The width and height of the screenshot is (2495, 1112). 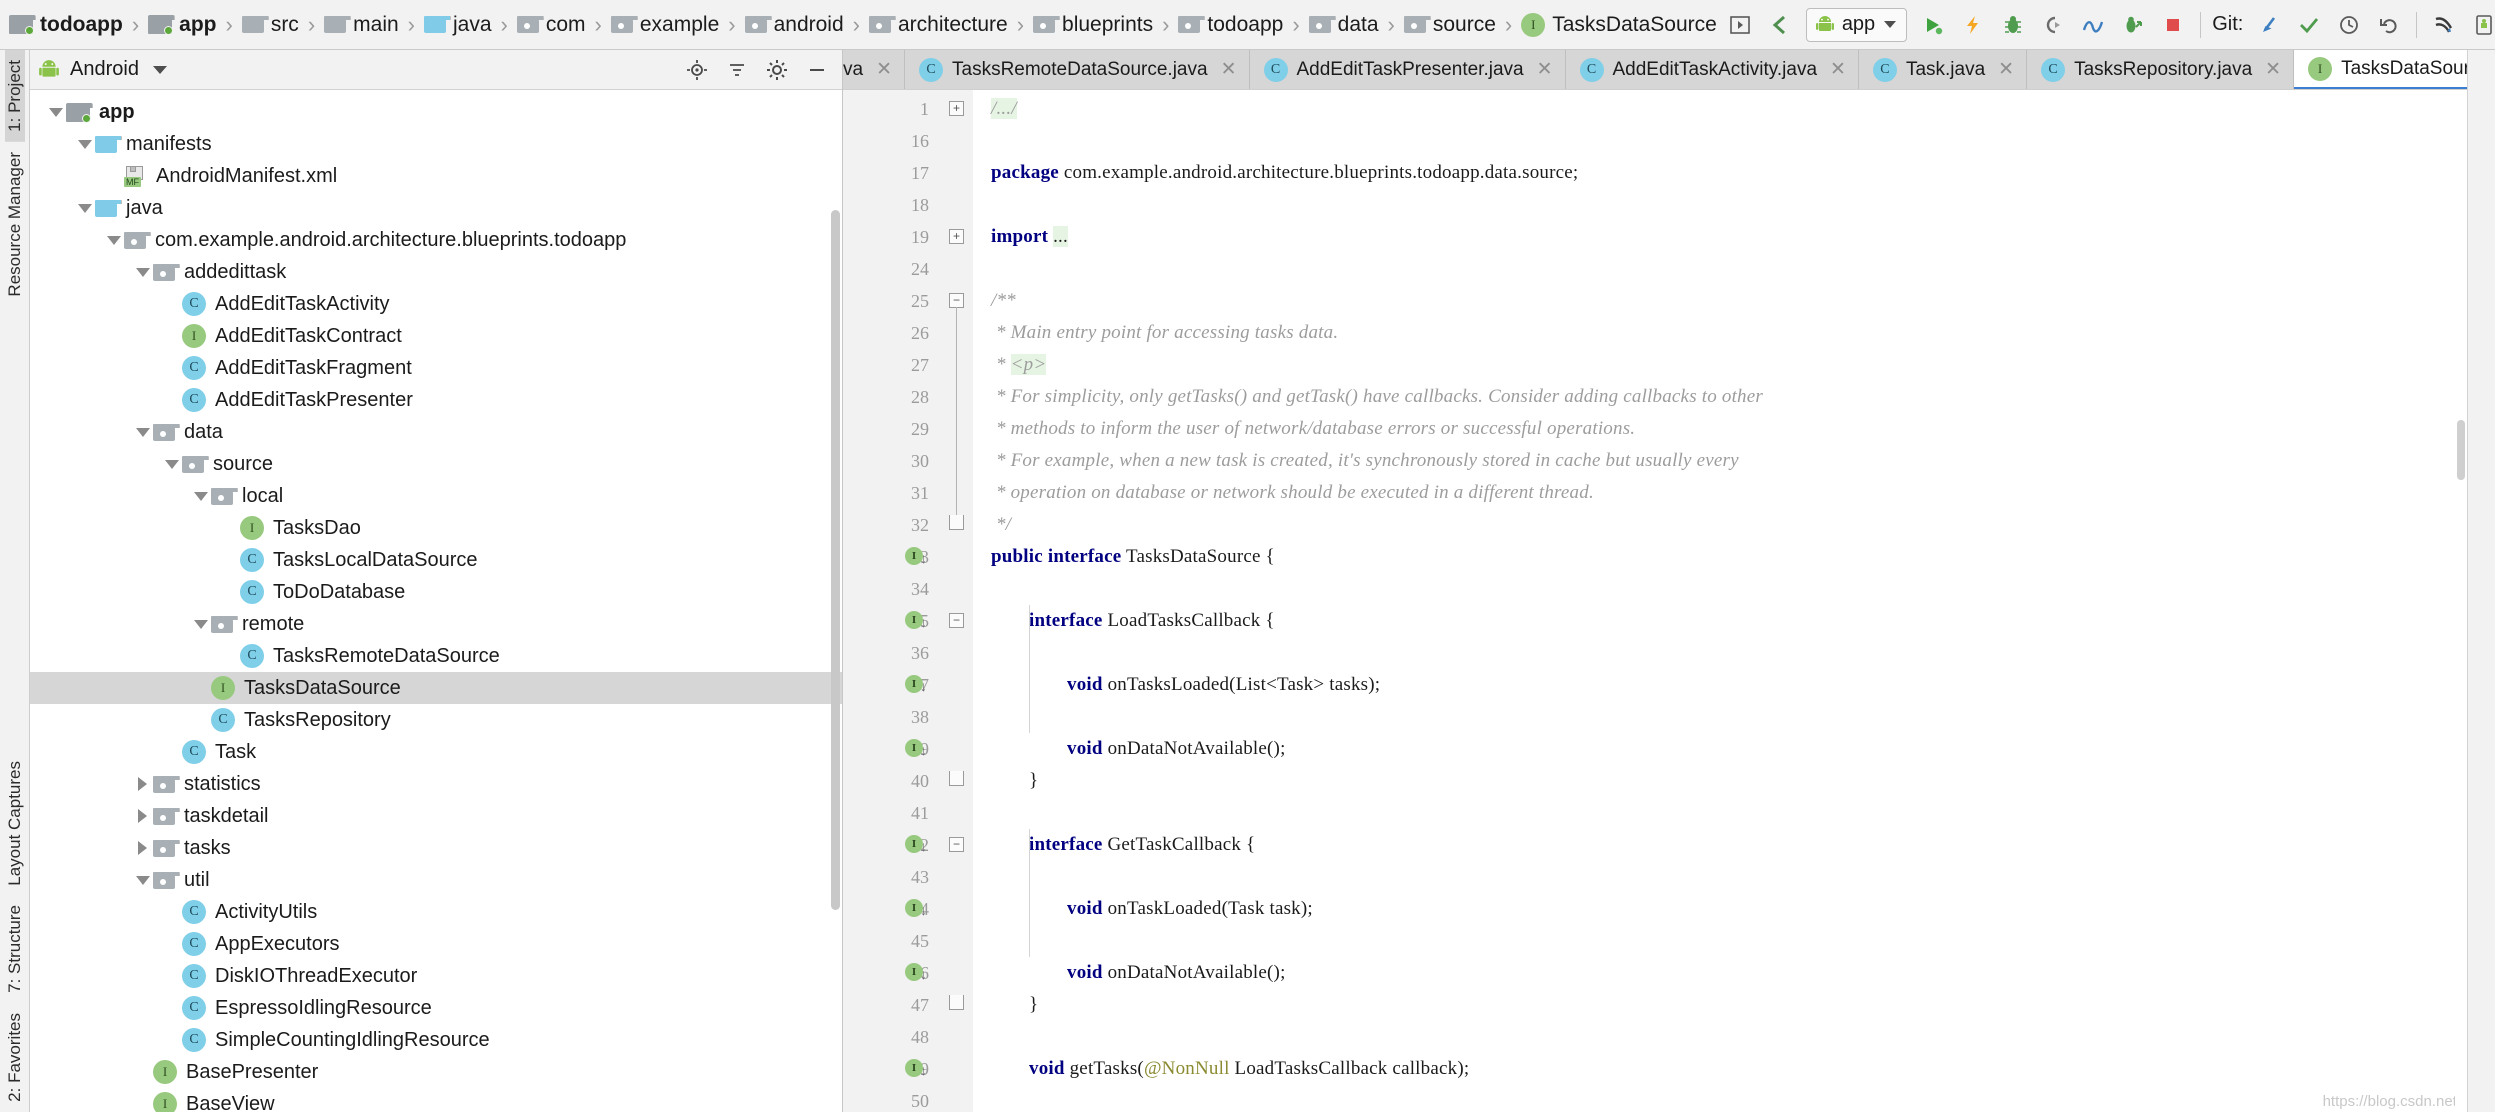 I want to click on debug-icon, so click(x=2013, y=25).